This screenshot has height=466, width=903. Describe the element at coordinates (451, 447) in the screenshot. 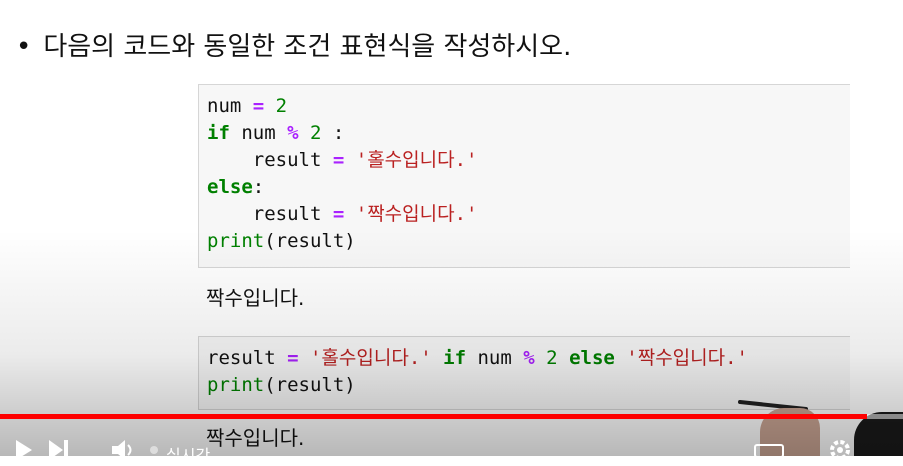

I see `player-controls: 실시간` at that location.